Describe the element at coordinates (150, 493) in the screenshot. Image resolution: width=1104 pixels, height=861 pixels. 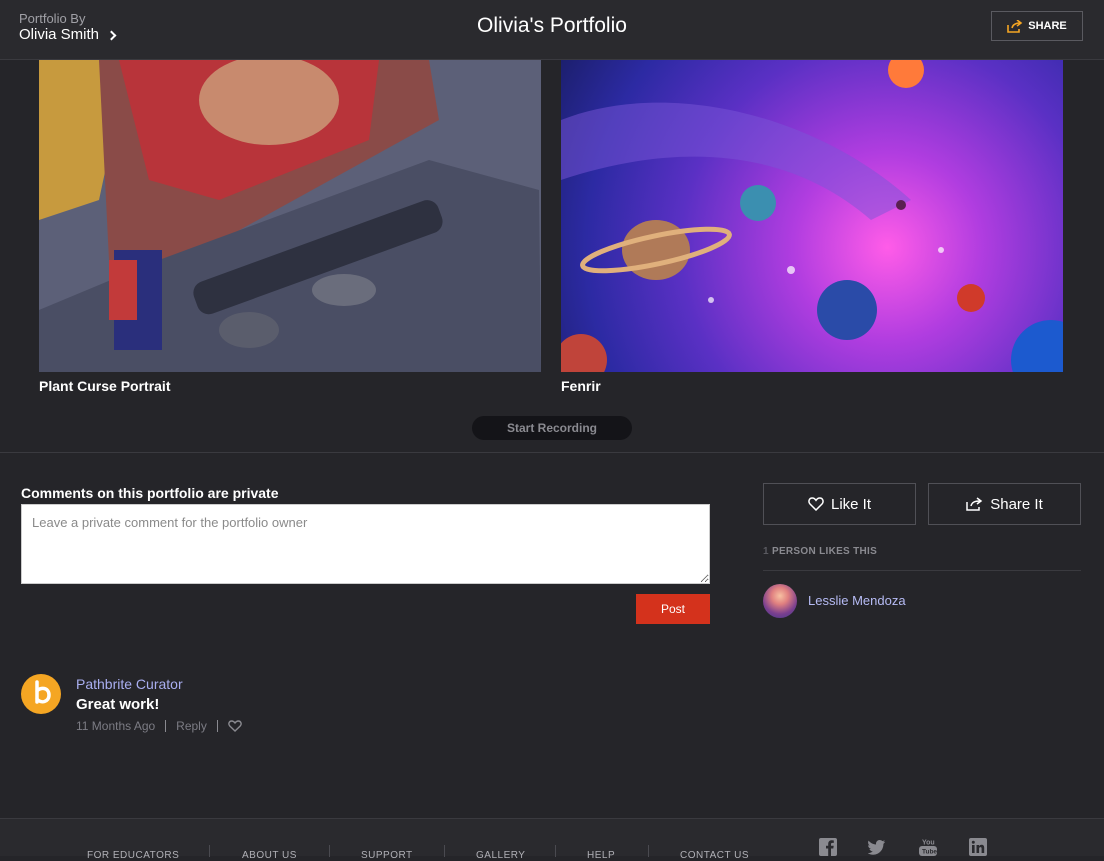
I see `comments-heading: Comments on this portfolio are private` at that location.